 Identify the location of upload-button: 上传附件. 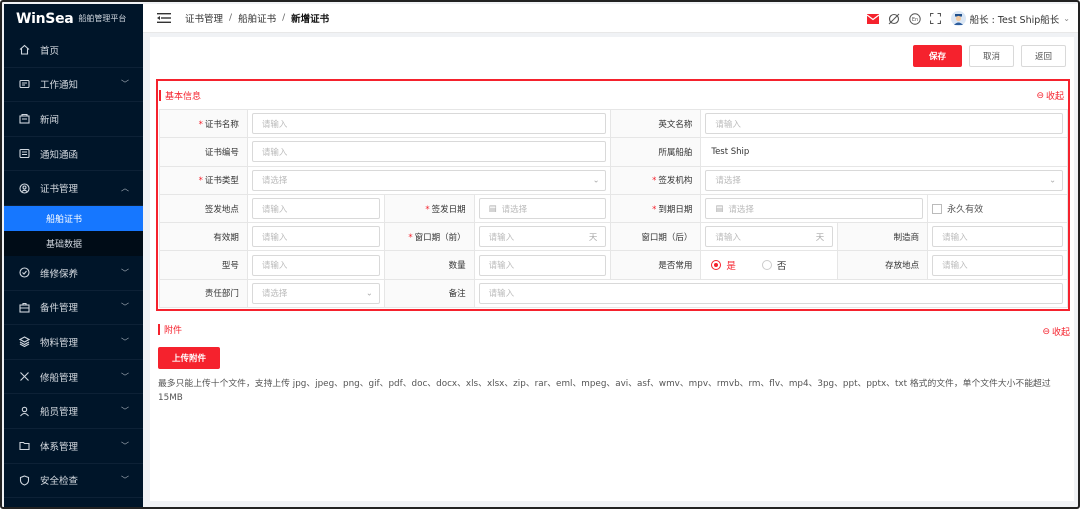
(189, 358).